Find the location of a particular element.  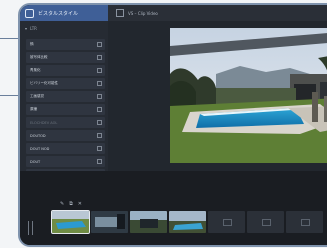

viewer-title: VS – Clip Video is located at coordinates (143, 13).